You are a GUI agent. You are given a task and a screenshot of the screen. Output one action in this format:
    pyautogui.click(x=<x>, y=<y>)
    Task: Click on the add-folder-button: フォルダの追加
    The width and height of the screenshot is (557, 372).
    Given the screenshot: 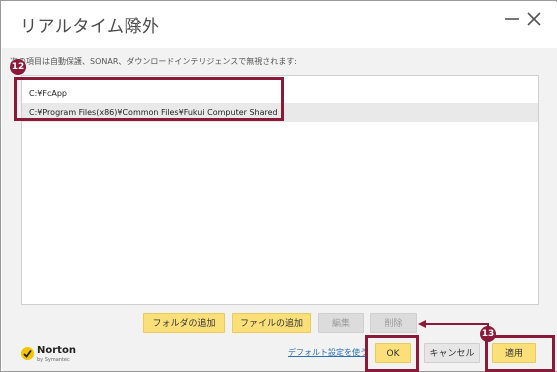 What is the action you would take?
    pyautogui.click(x=184, y=323)
    